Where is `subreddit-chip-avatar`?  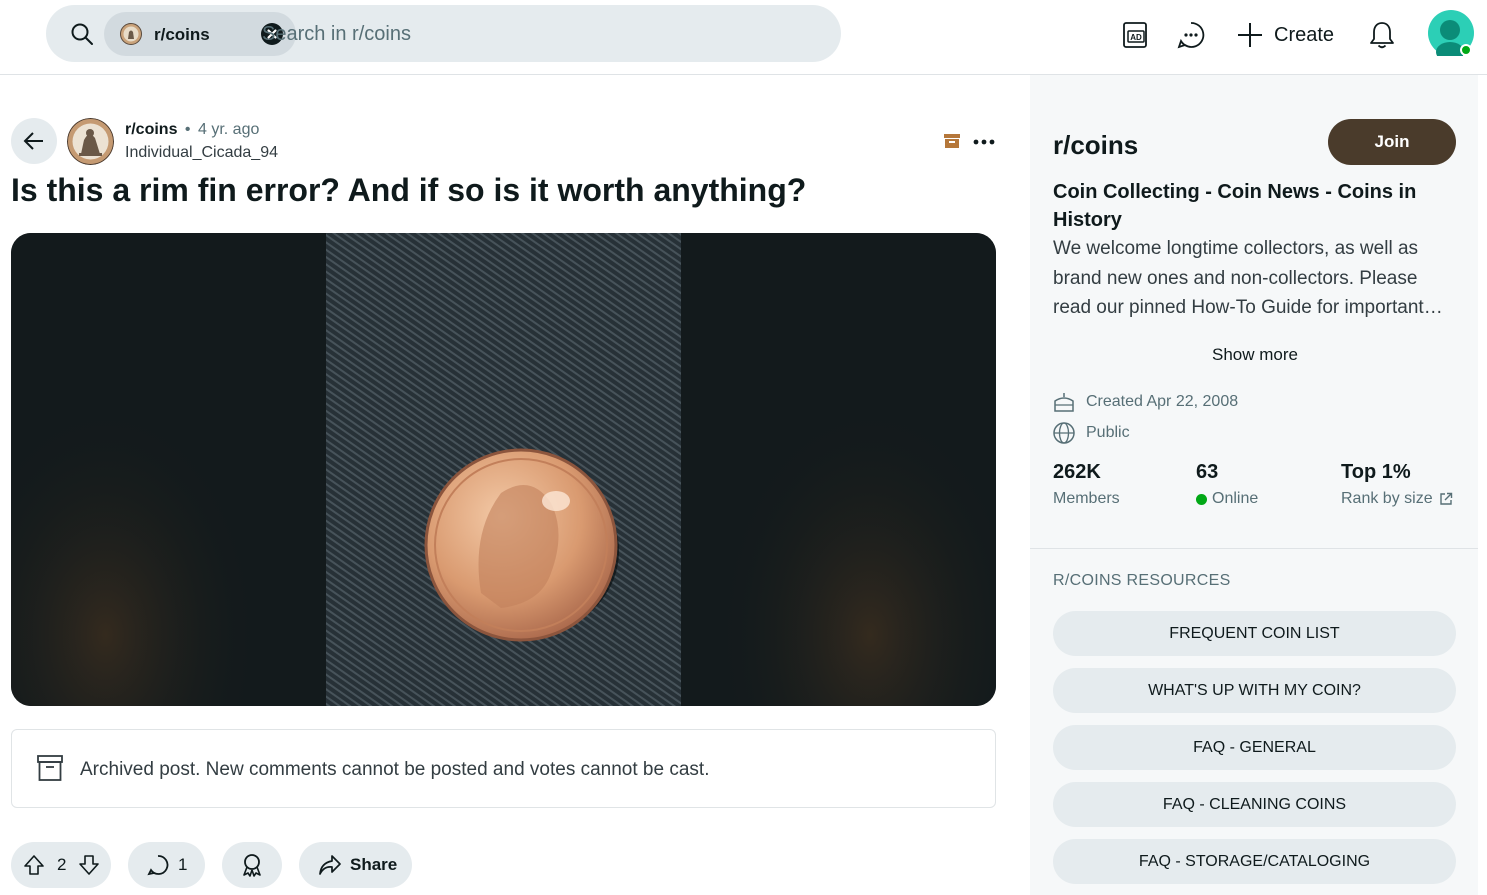
subreddit-chip-avatar is located at coordinates (131, 34).